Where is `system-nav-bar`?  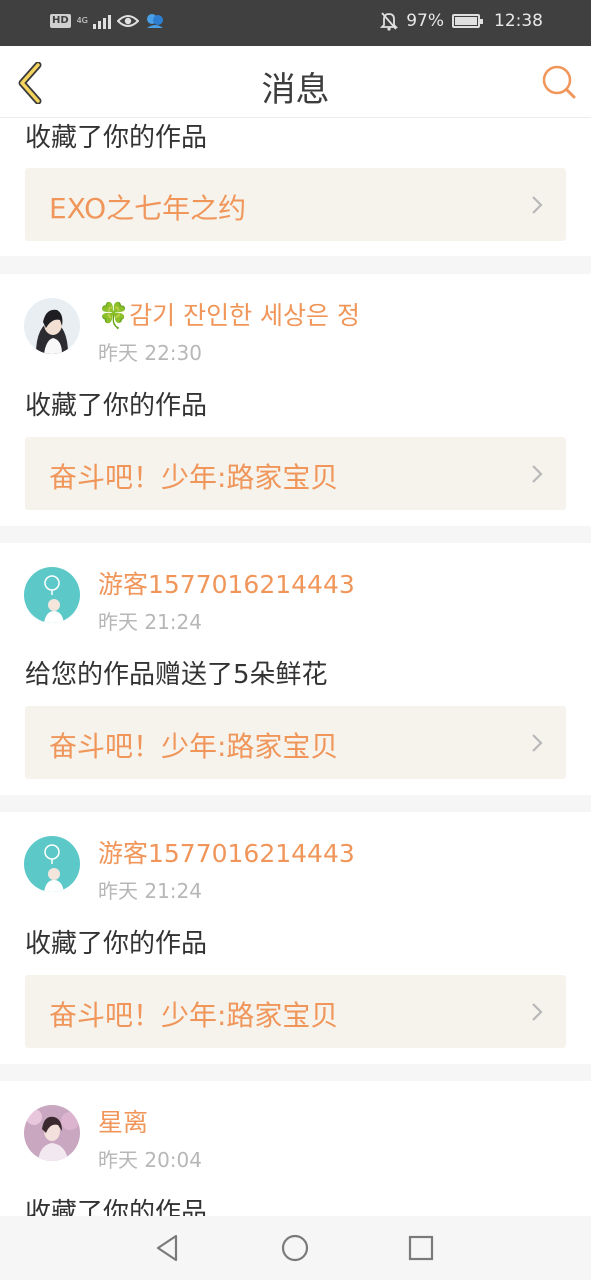 system-nav-bar is located at coordinates (295, 1248).